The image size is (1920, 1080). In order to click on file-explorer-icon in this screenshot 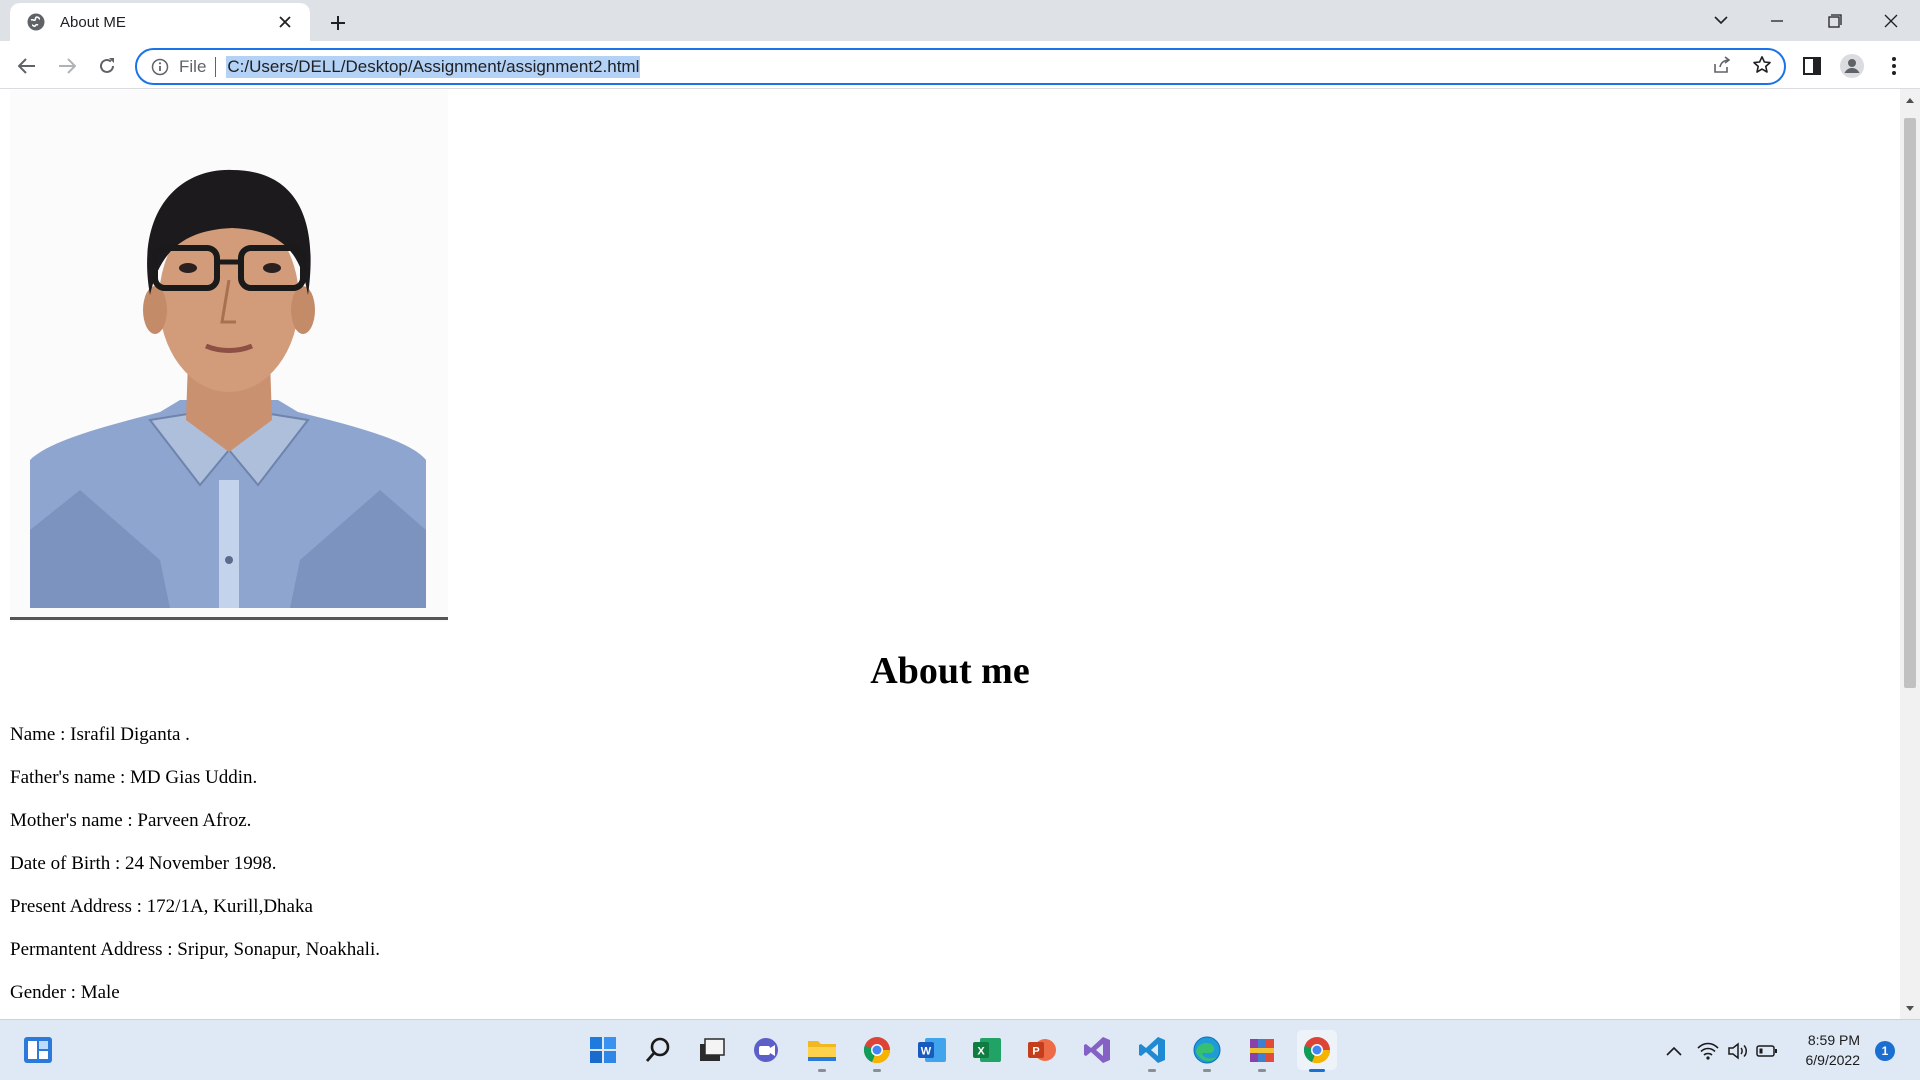, I will do `click(822, 1051)`.